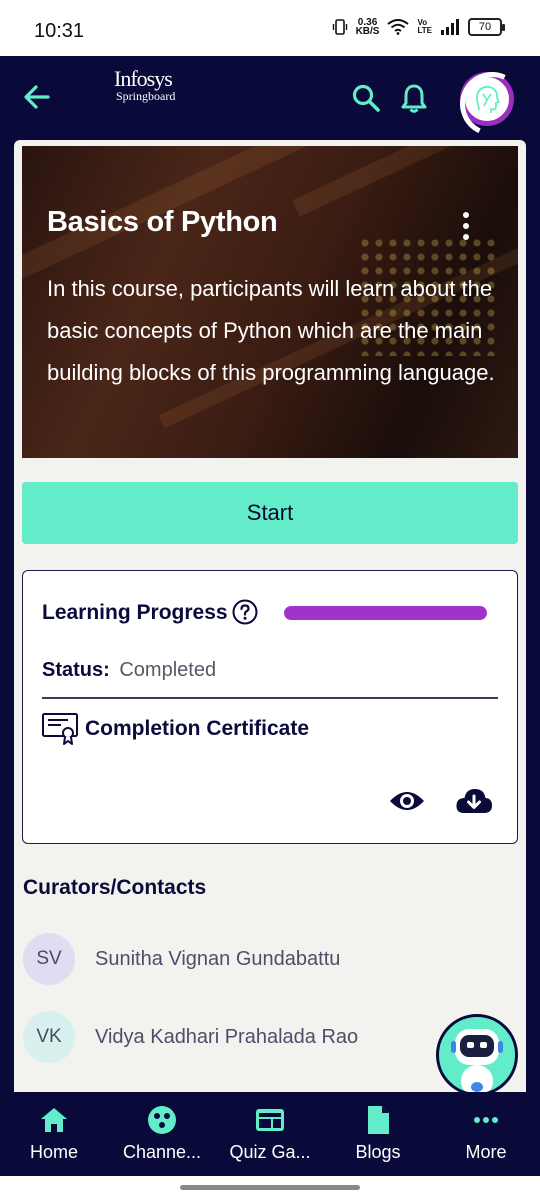 The height and width of the screenshot is (1200, 540). I want to click on logo-line-1: Infosys, so click(143, 78).